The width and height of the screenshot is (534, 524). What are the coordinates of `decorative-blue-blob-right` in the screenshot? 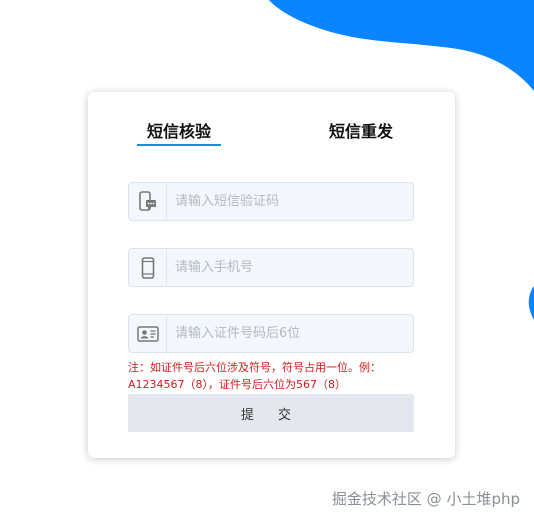 It's located at (531, 303).